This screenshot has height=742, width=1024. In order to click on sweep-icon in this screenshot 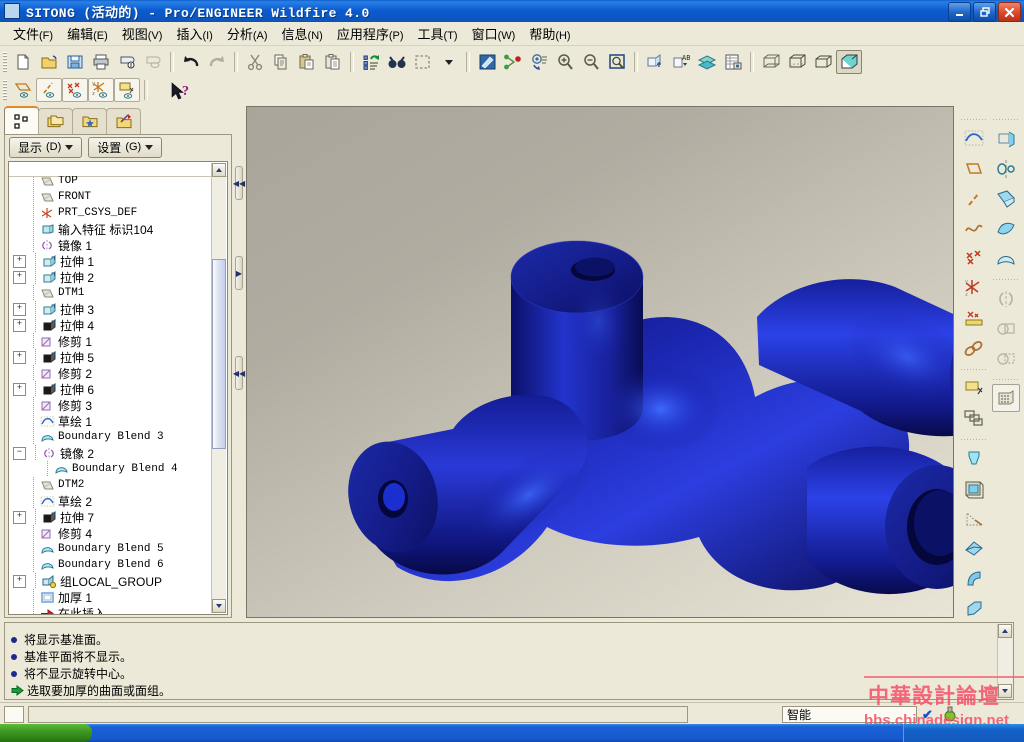, I will do `click(1006, 199)`.